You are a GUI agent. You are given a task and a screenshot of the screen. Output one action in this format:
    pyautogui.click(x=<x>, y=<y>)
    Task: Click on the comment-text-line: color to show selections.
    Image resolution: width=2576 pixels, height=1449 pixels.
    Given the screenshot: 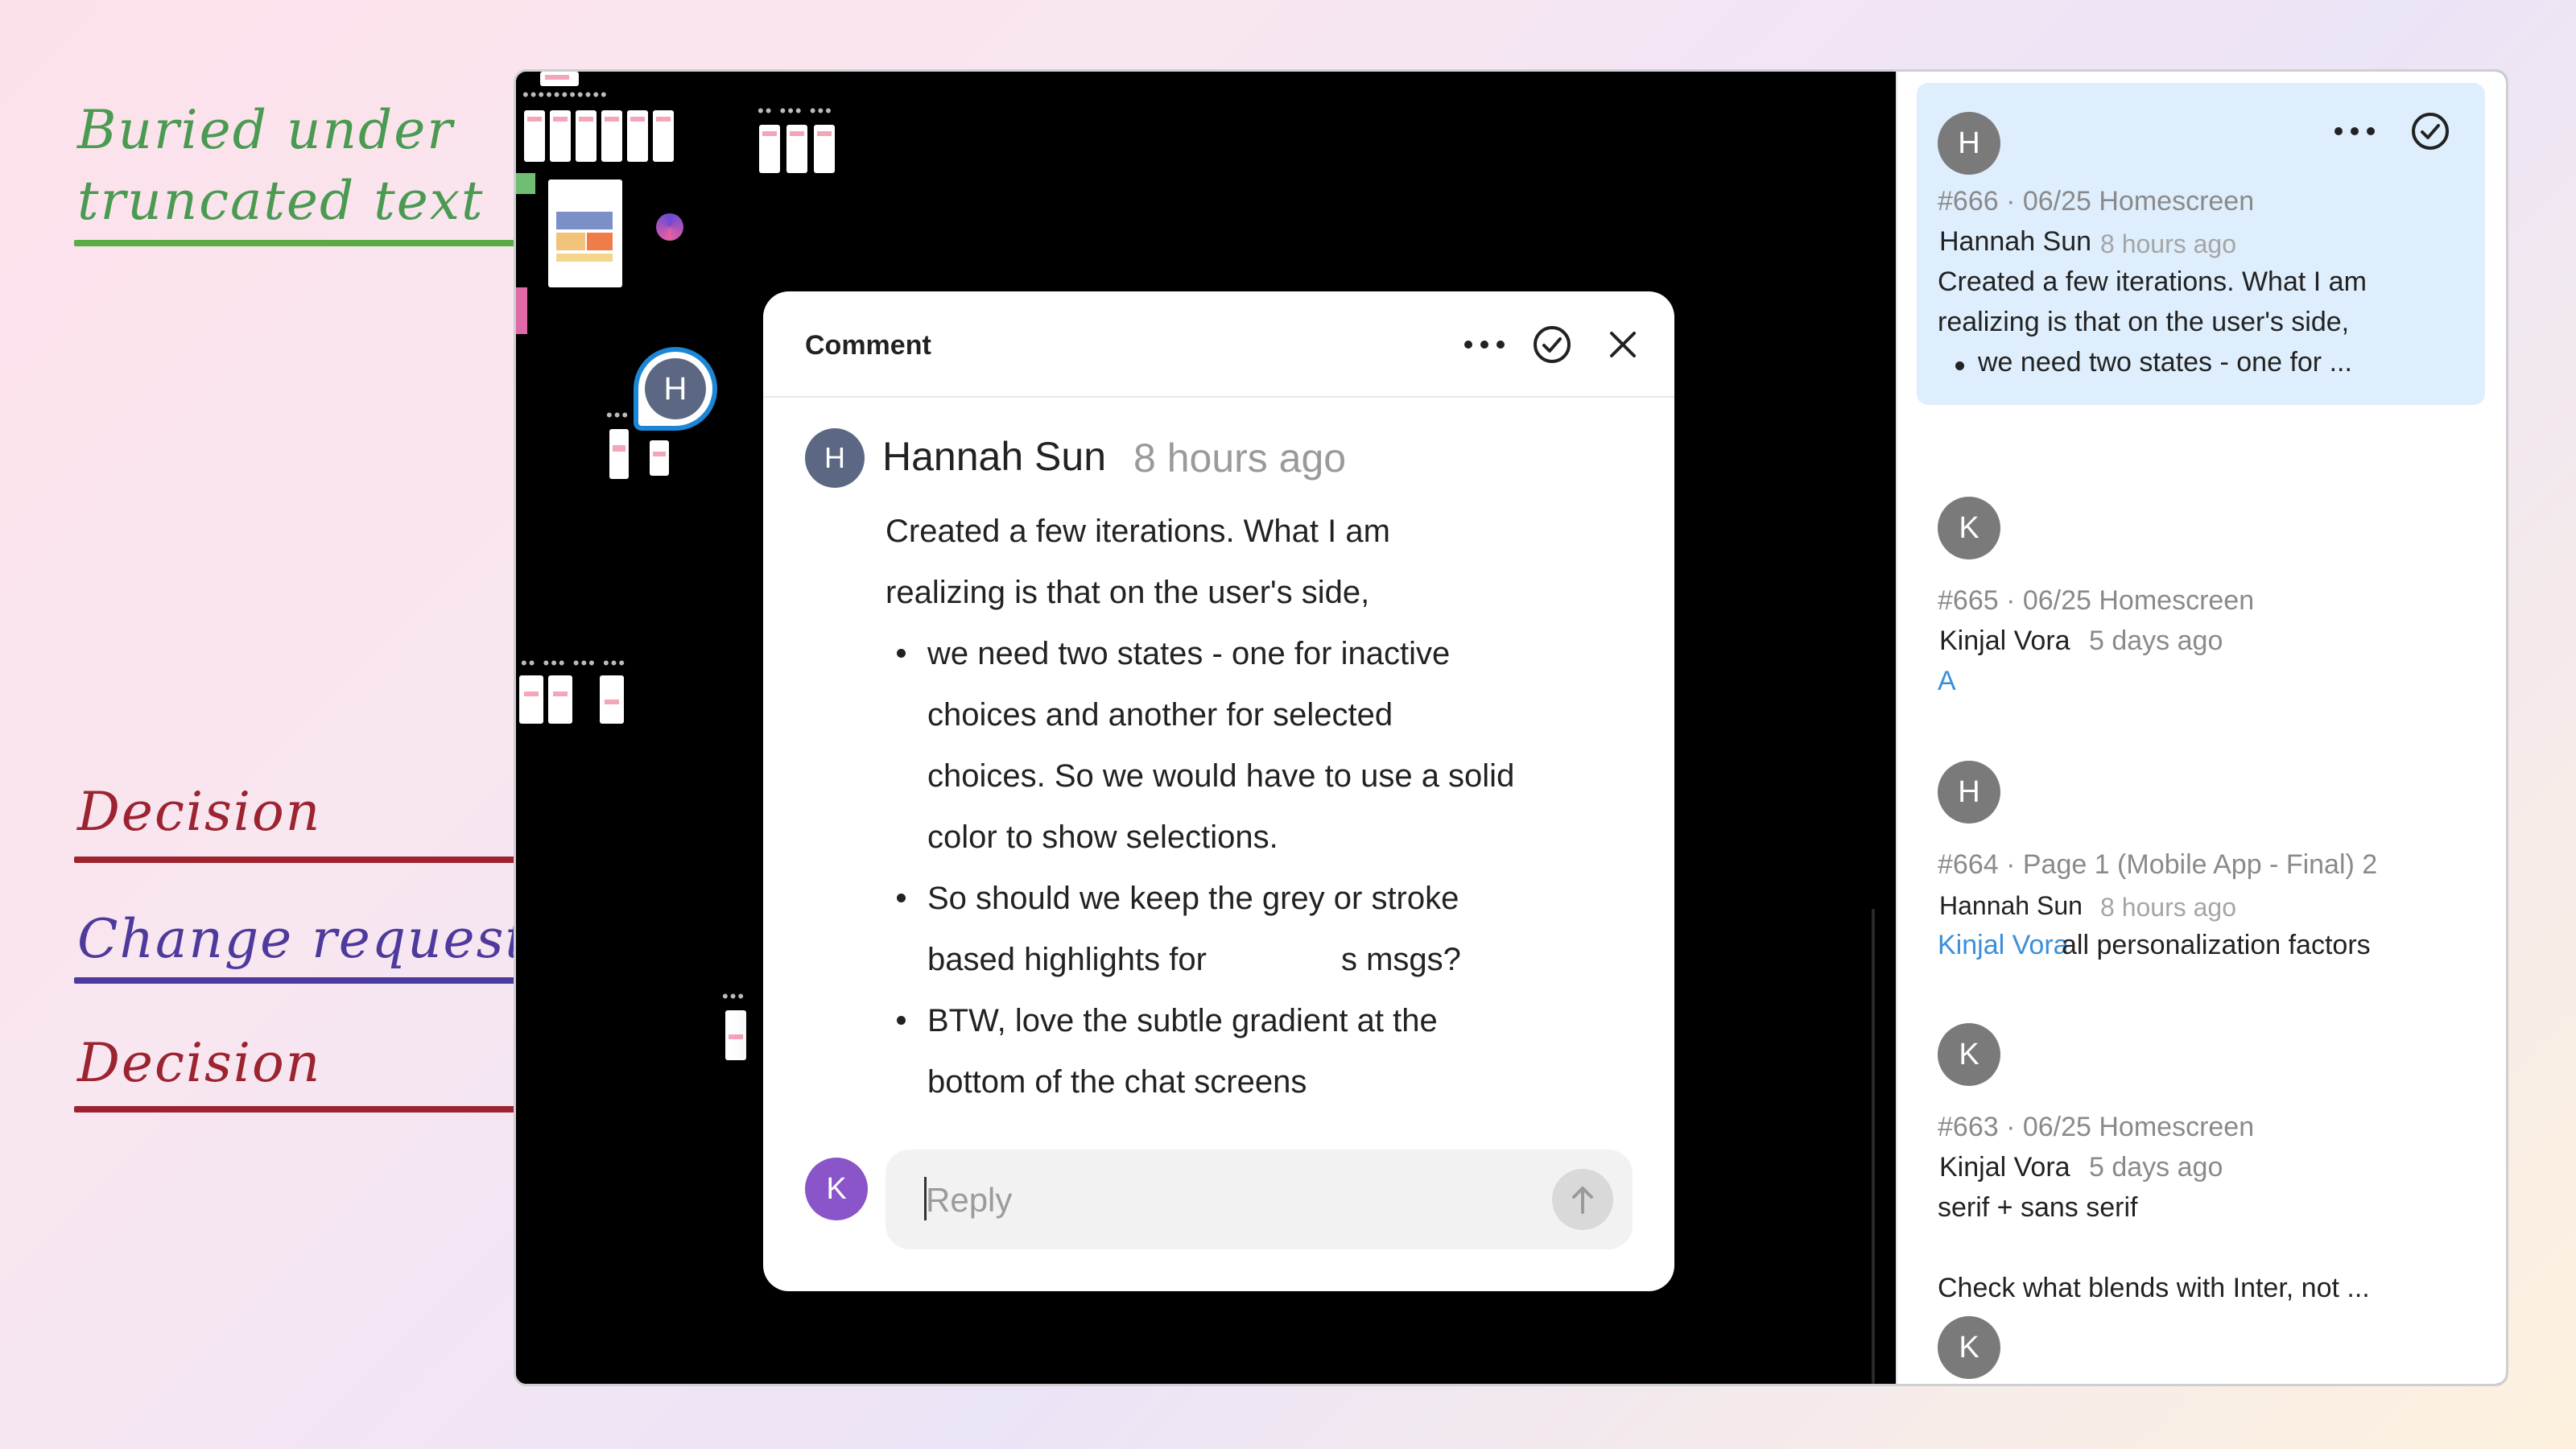 What is the action you would take?
    pyautogui.click(x=1102, y=837)
    